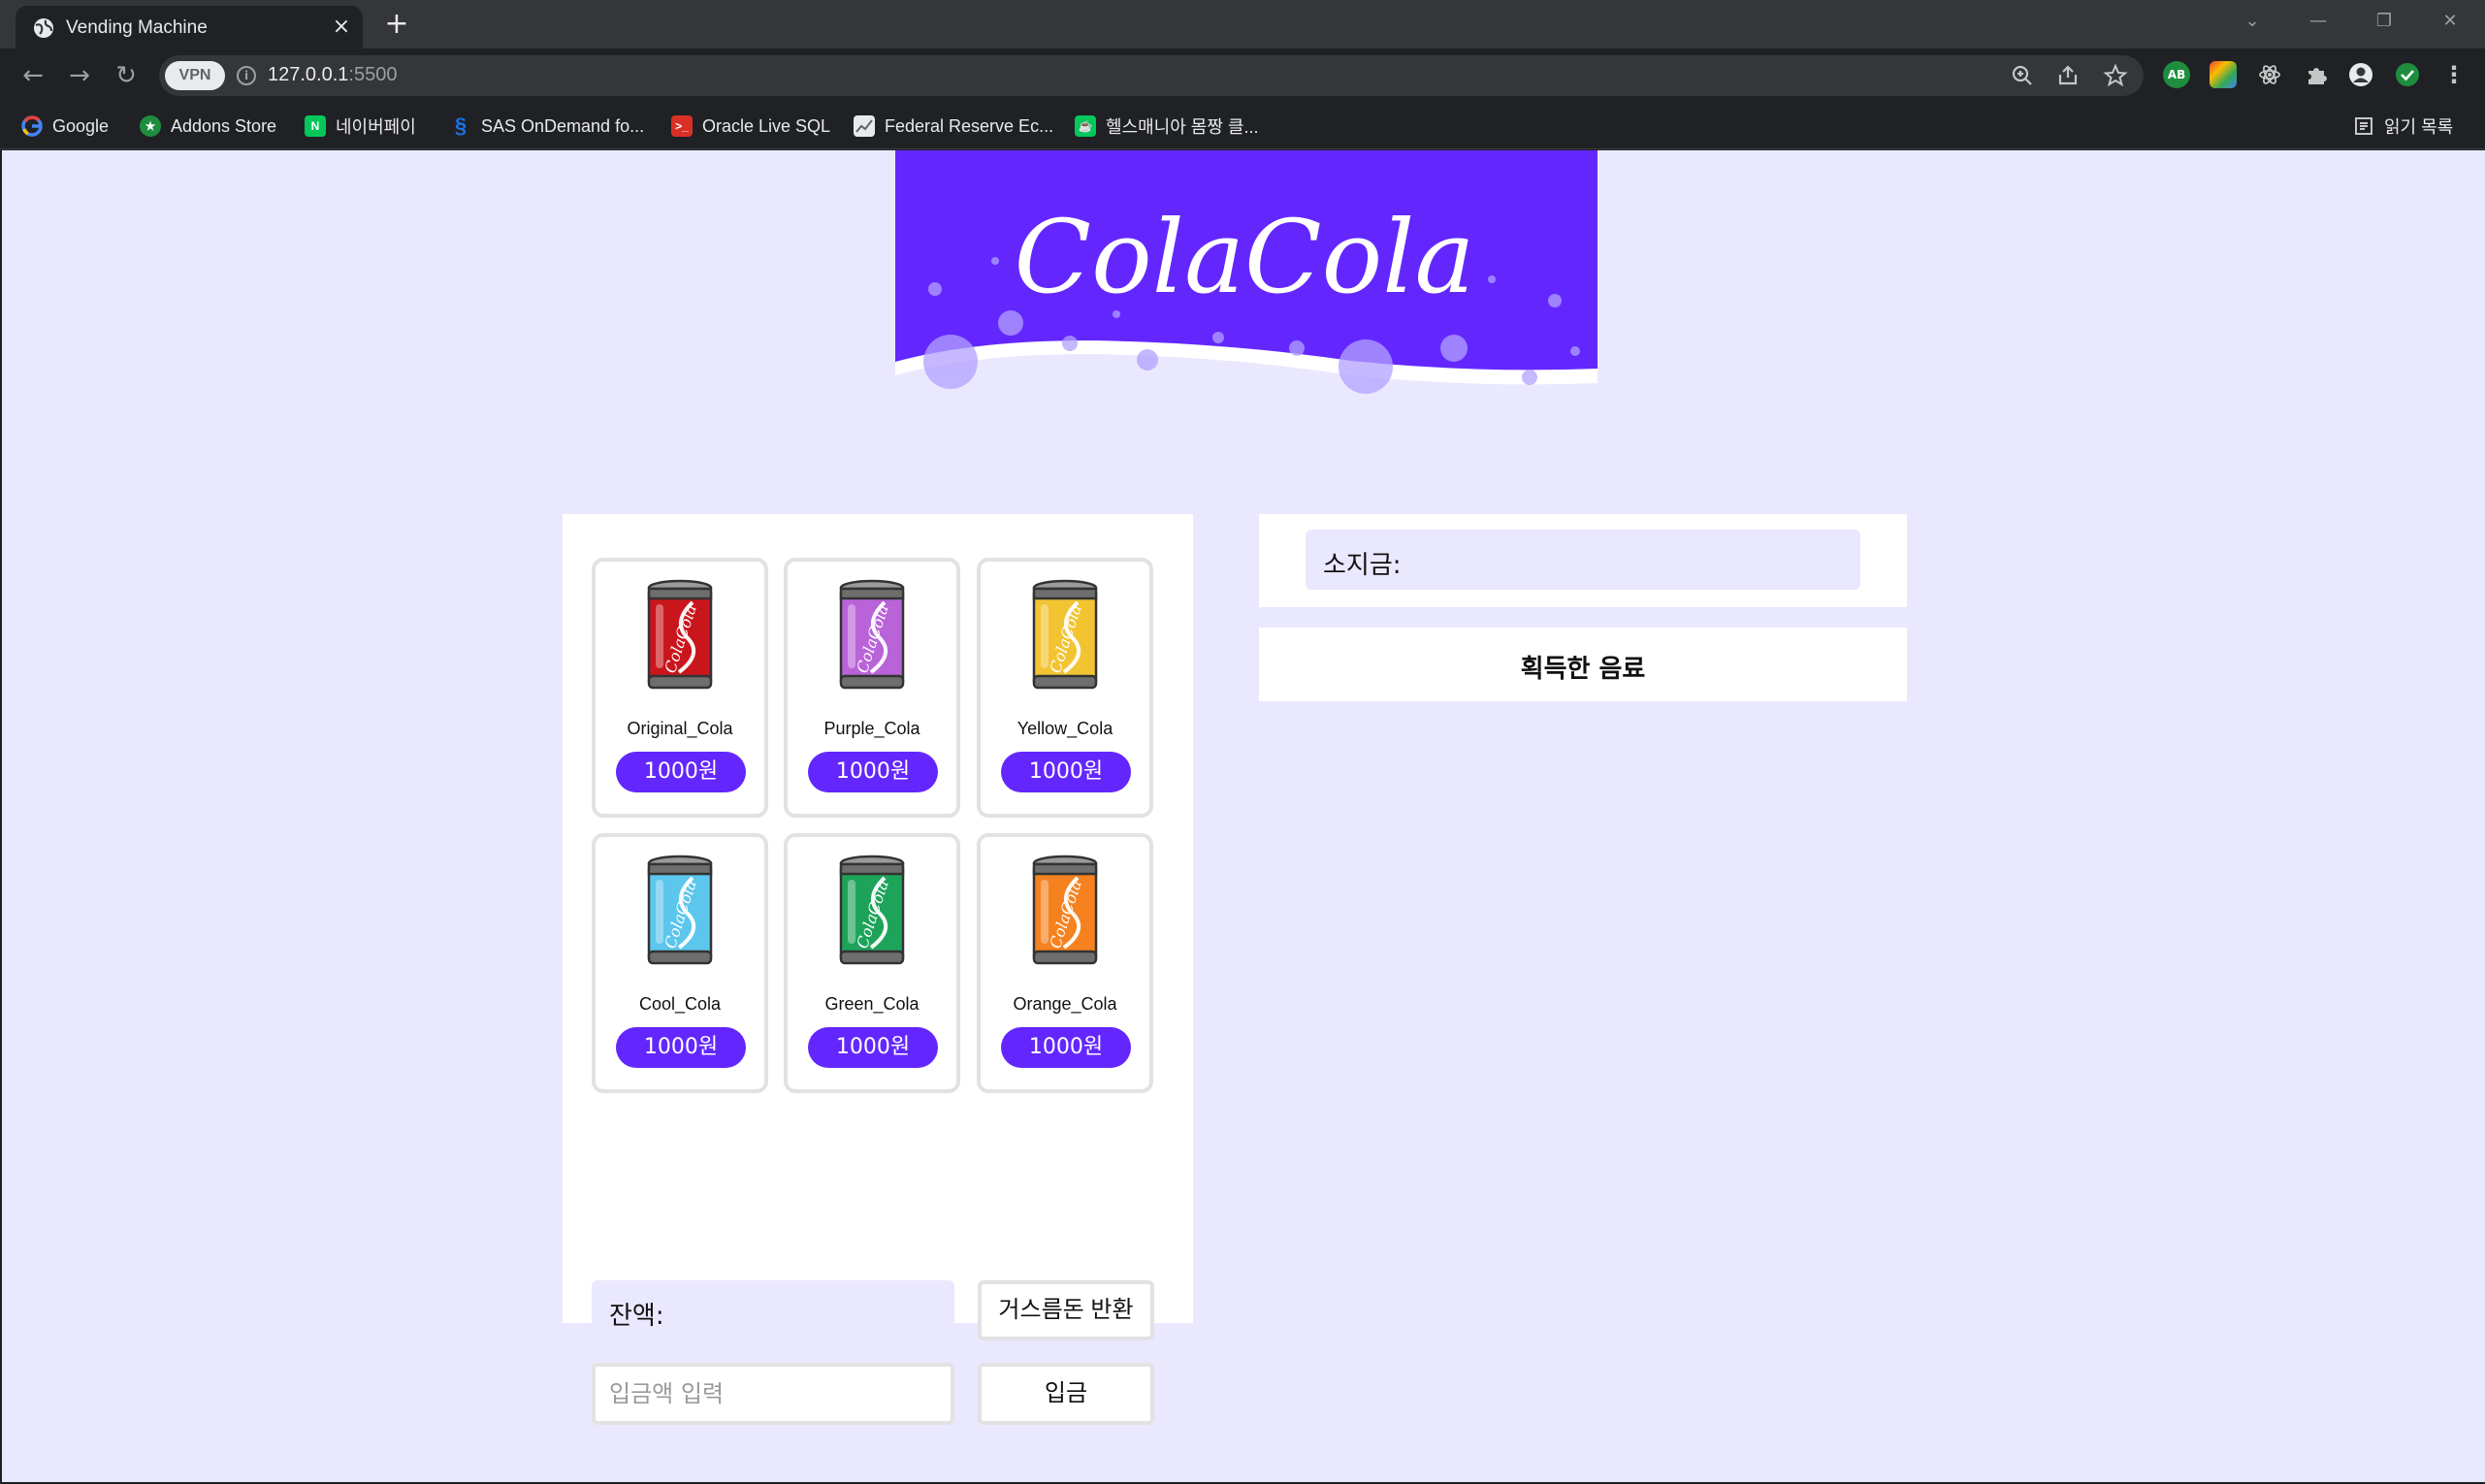 The image size is (2485, 1484). I want to click on reading-list-button: 읽기 목록, so click(2403, 126).